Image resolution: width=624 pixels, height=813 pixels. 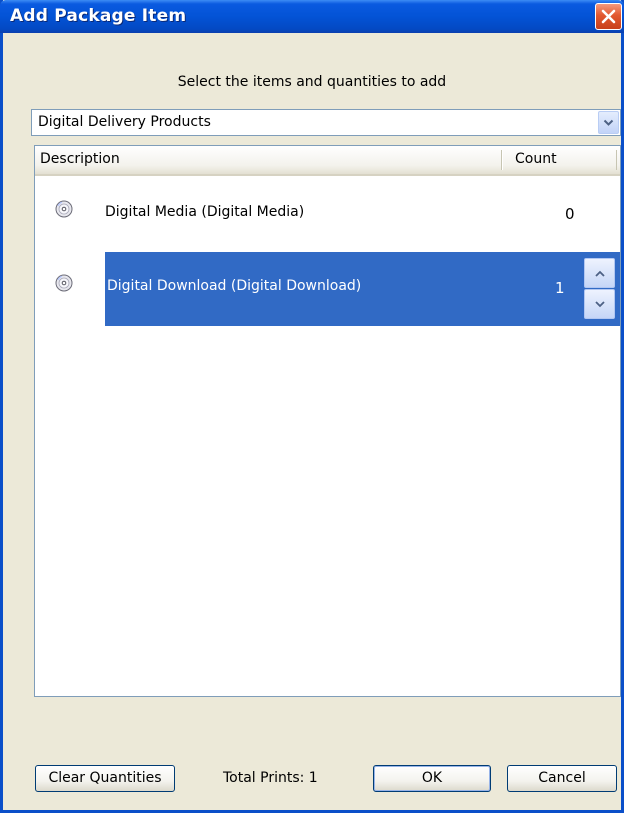 What do you see at coordinates (234, 286) in the screenshot?
I see `list-item-label: Digital Download (Digital Download)` at bounding box center [234, 286].